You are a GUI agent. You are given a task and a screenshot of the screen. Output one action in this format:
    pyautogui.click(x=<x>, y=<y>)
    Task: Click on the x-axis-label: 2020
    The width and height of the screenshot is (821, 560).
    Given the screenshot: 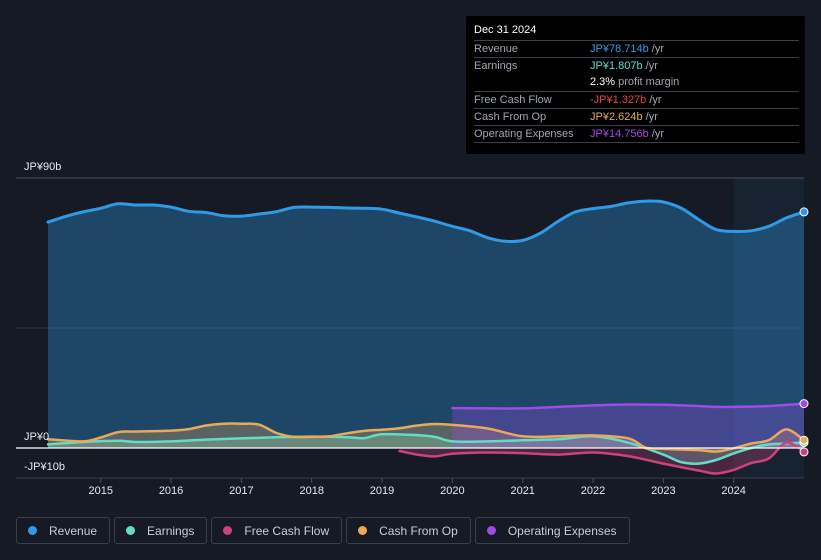 What is the action you would take?
    pyautogui.click(x=452, y=491)
    